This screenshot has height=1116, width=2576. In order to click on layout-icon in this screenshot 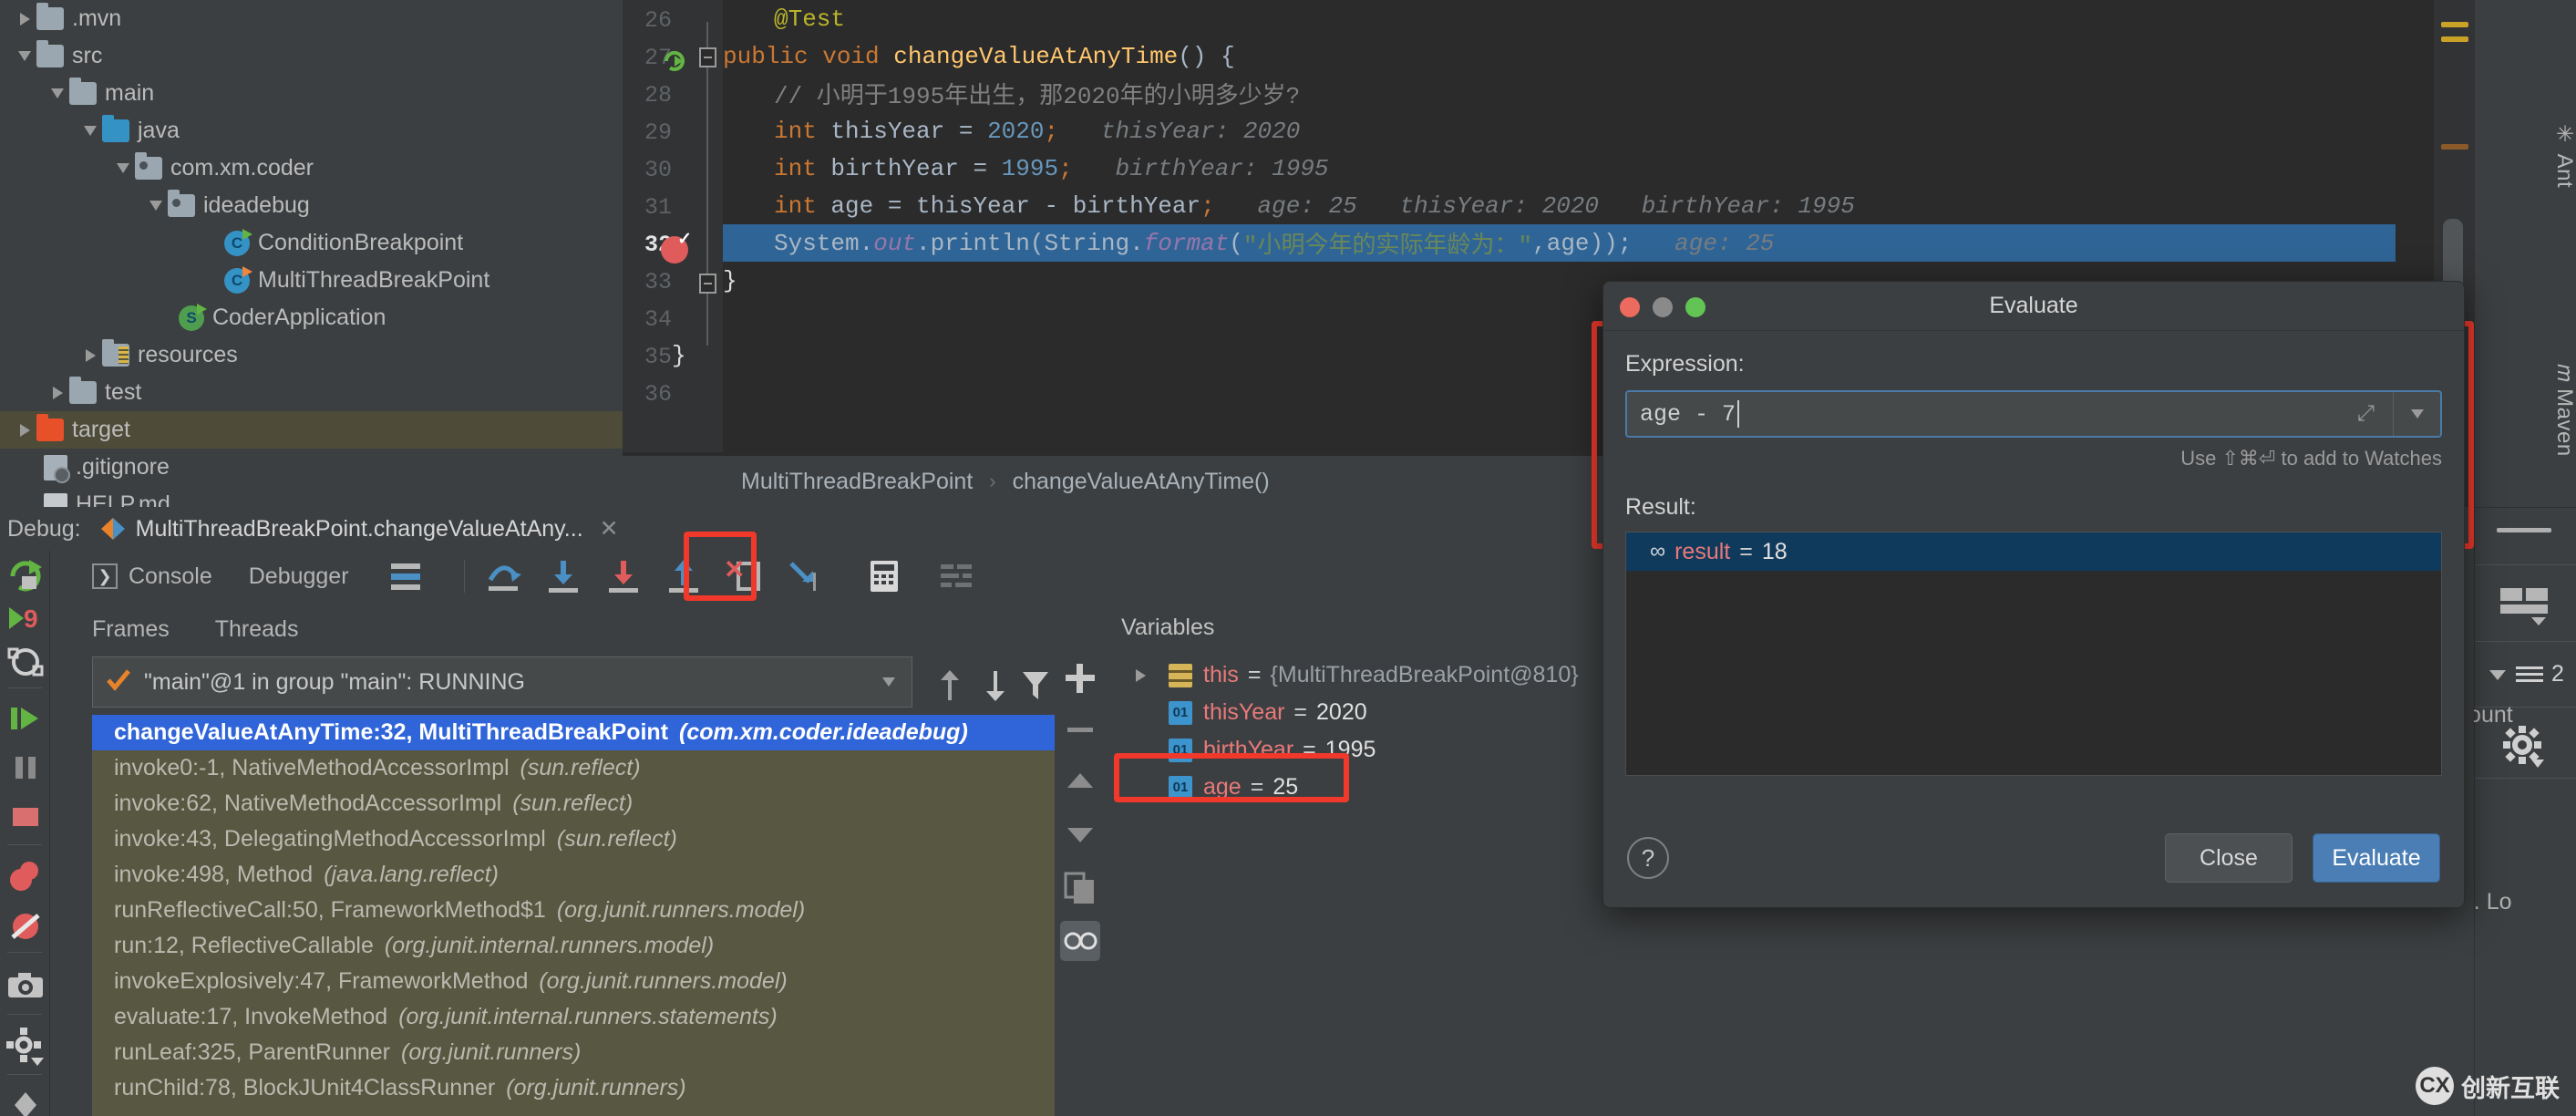, I will do `click(2524, 608)`.